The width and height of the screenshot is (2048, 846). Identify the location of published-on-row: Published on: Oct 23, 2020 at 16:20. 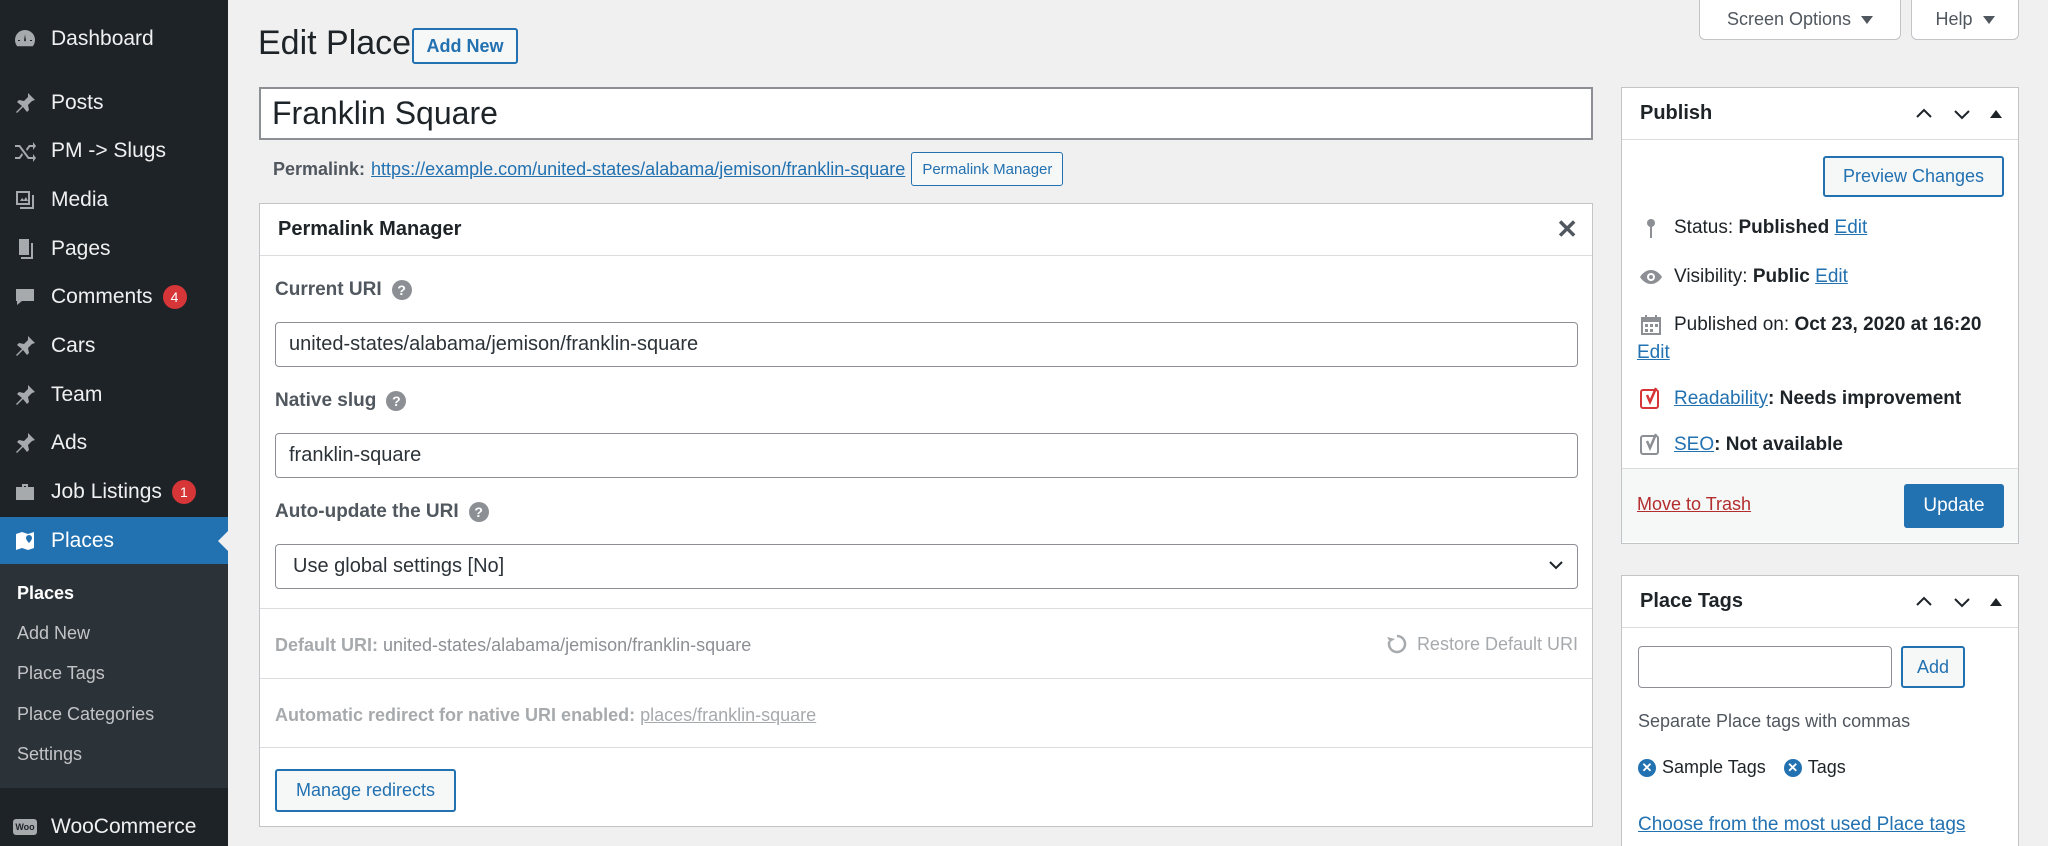
(1809, 325).